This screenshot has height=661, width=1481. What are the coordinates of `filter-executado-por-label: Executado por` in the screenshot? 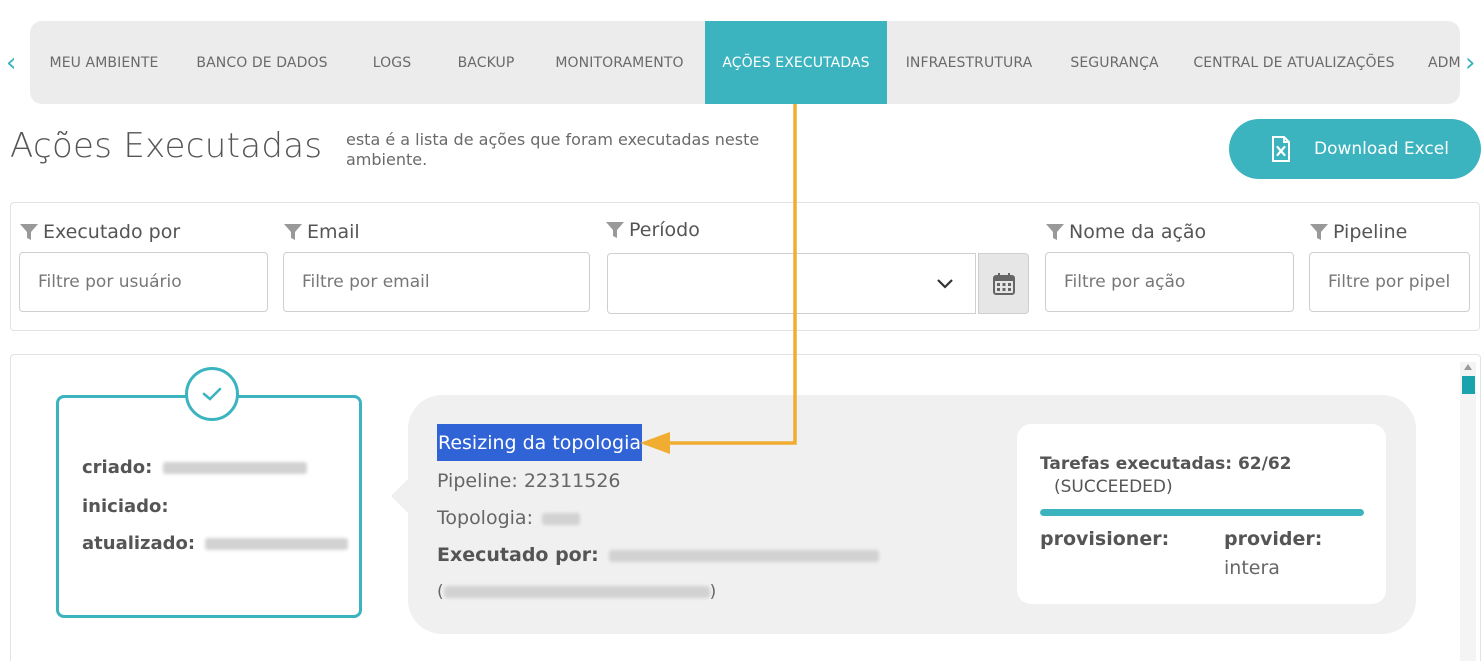 It's located at (99, 232).